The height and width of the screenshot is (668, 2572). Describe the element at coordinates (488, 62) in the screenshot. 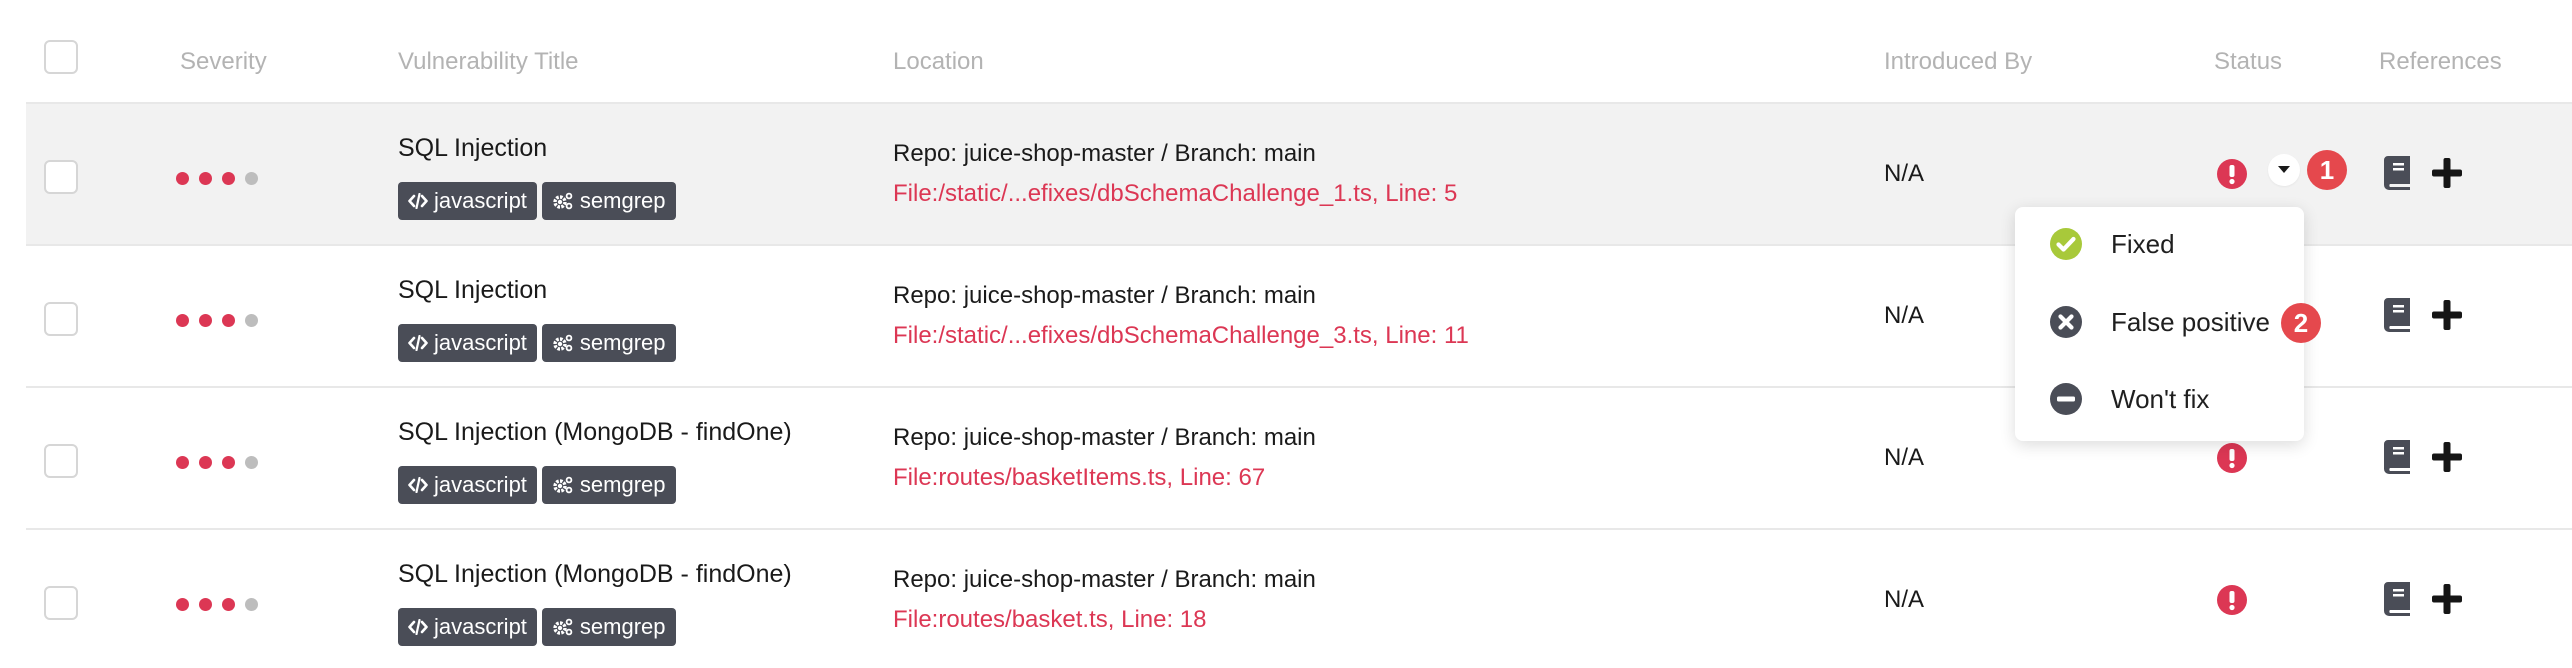

I see `column-header-title: Vulnerability Title` at that location.